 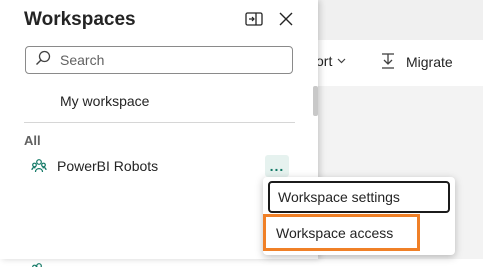 I want to click on search-box, so click(x=159, y=60).